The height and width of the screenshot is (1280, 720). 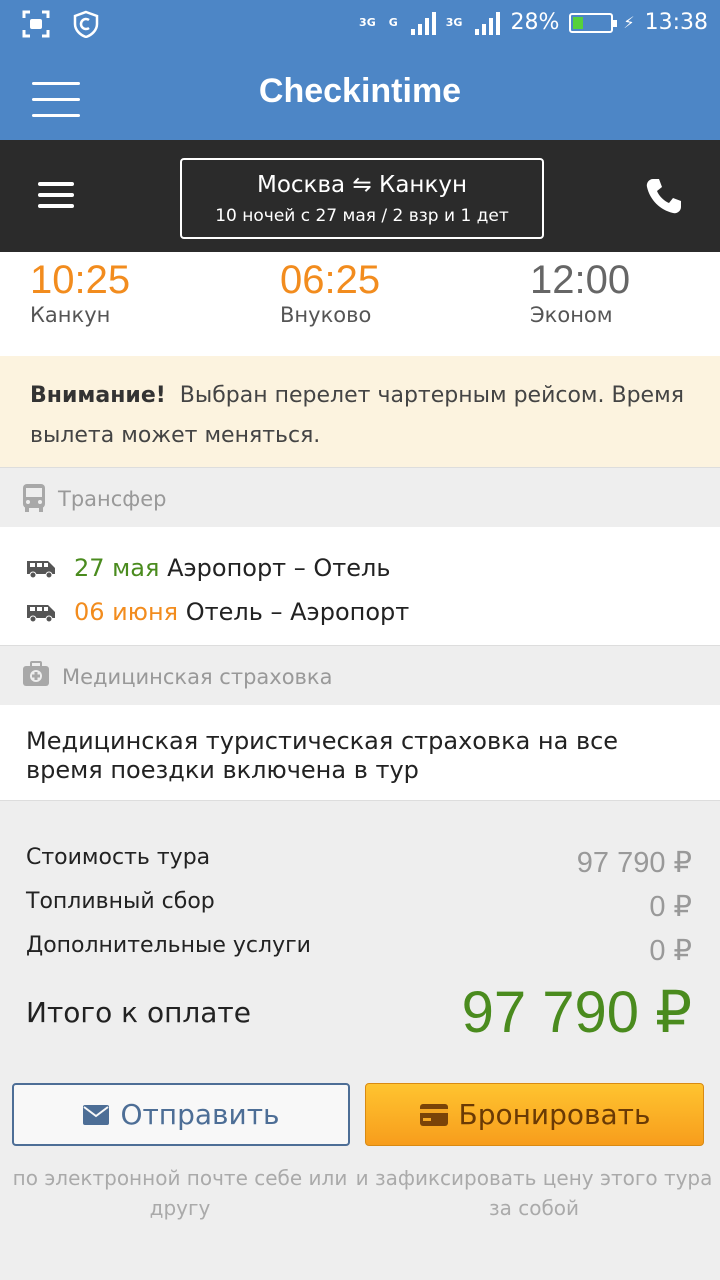 I want to click on send-button: Отправить, so click(x=181, y=1114).